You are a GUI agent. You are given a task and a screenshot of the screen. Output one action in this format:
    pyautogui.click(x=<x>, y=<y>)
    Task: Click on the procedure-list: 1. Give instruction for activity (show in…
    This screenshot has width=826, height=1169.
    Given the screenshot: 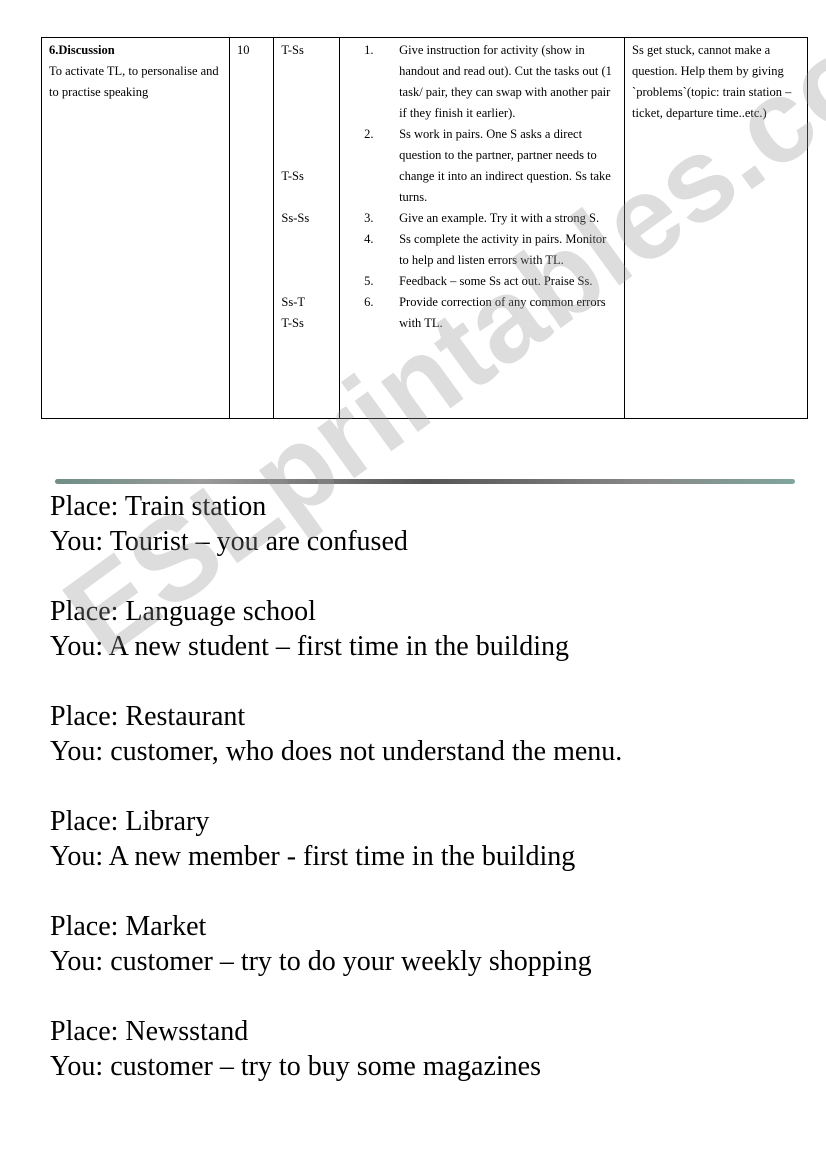 What is the action you would take?
    pyautogui.click(x=479, y=187)
    